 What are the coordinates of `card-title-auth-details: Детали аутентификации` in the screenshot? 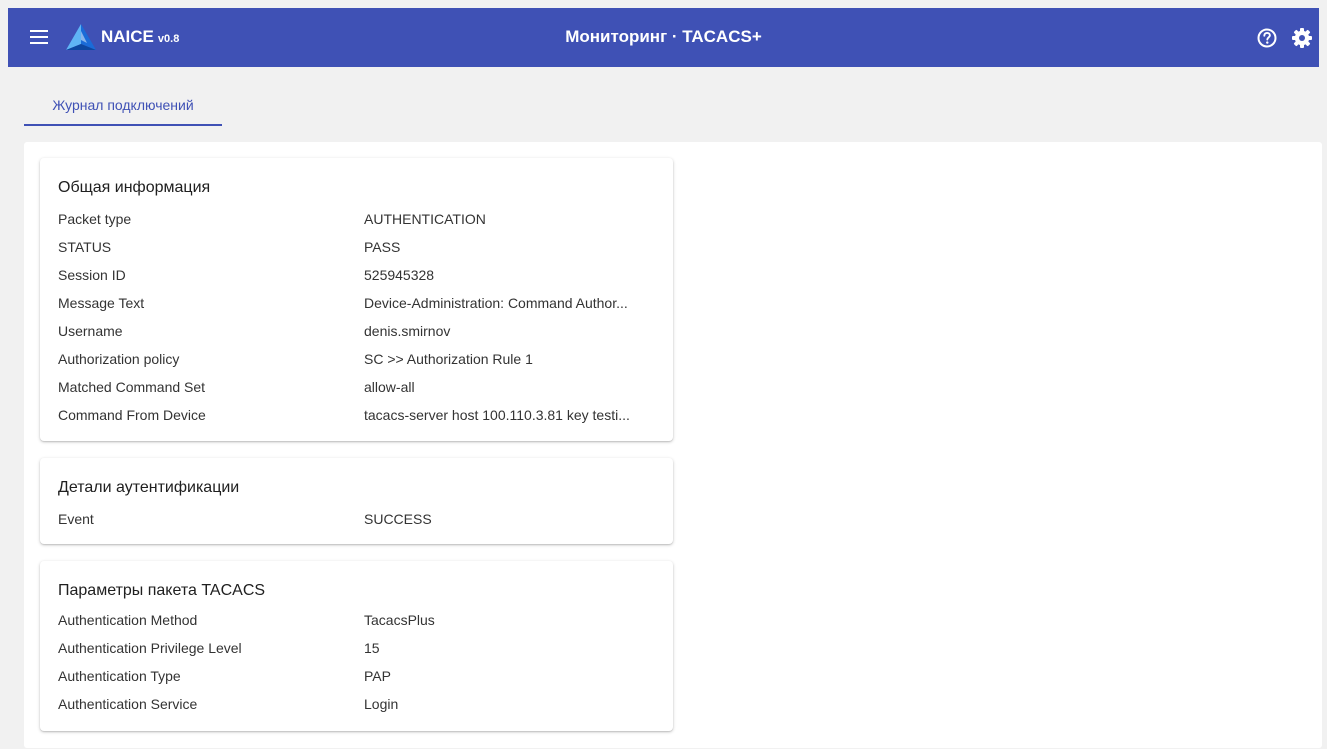 It's located at (149, 487).